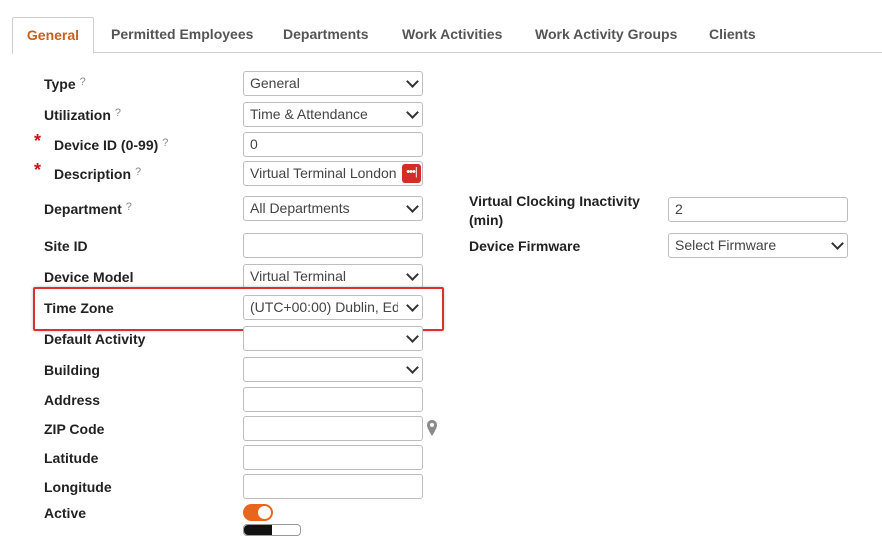 The width and height of the screenshot is (882, 536). Describe the element at coordinates (65, 513) in the screenshot. I see `active-label: Active` at that location.